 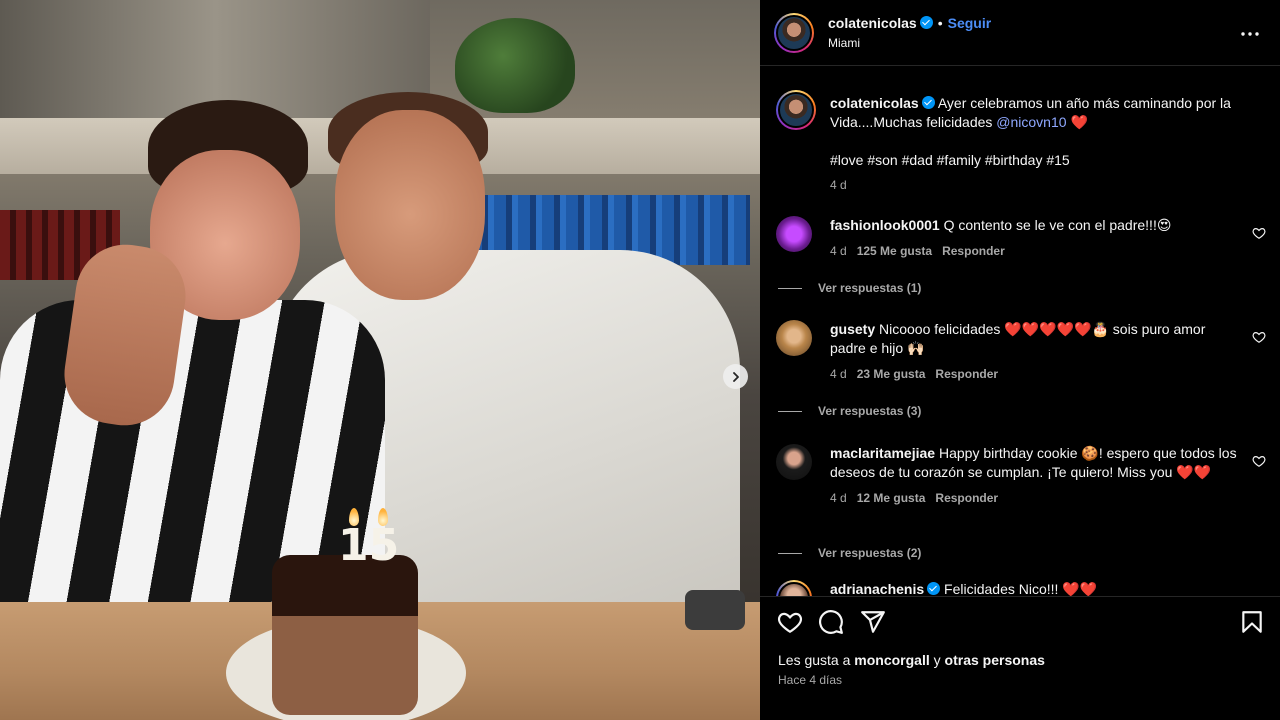 What do you see at coordinates (849, 553) in the screenshot?
I see `view-replies-button: Ver respuestas (2)` at bounding box center [849, 553].